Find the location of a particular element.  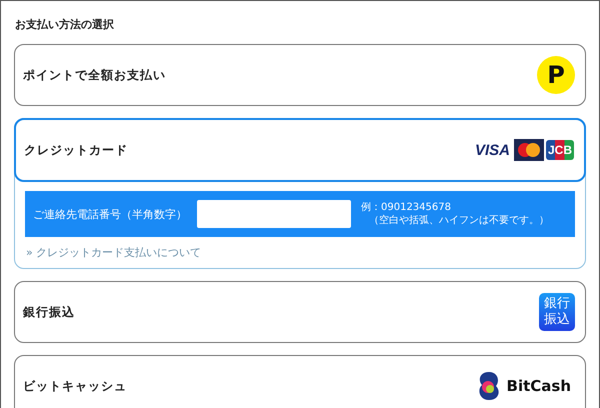

visa-logo: VISA is located at coordinates (492, 150).